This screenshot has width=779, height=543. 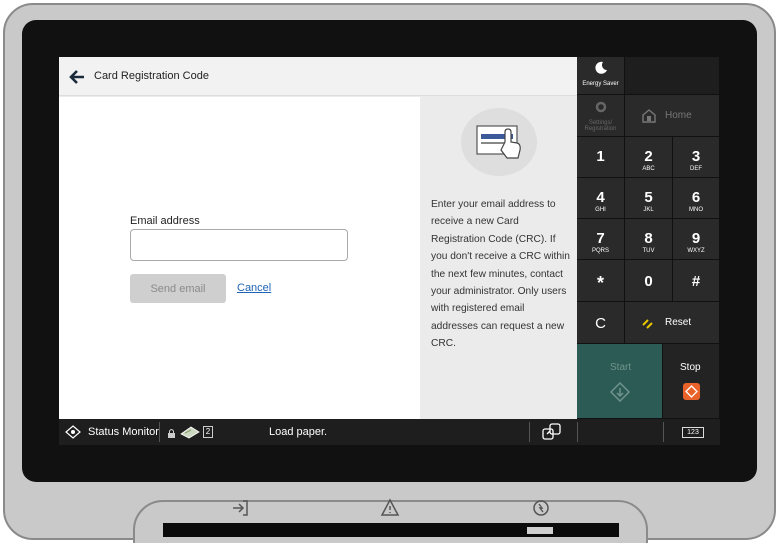 I want to click on key-star-symbol: *, so click(x=600, y=283).